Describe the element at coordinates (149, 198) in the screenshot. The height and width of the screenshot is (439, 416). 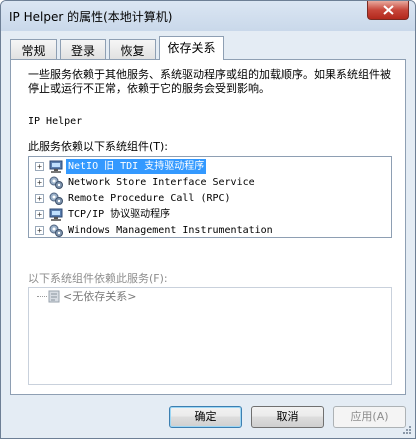
I see `tree-item-label: Remote Procedure Call (RPC)` at that location.